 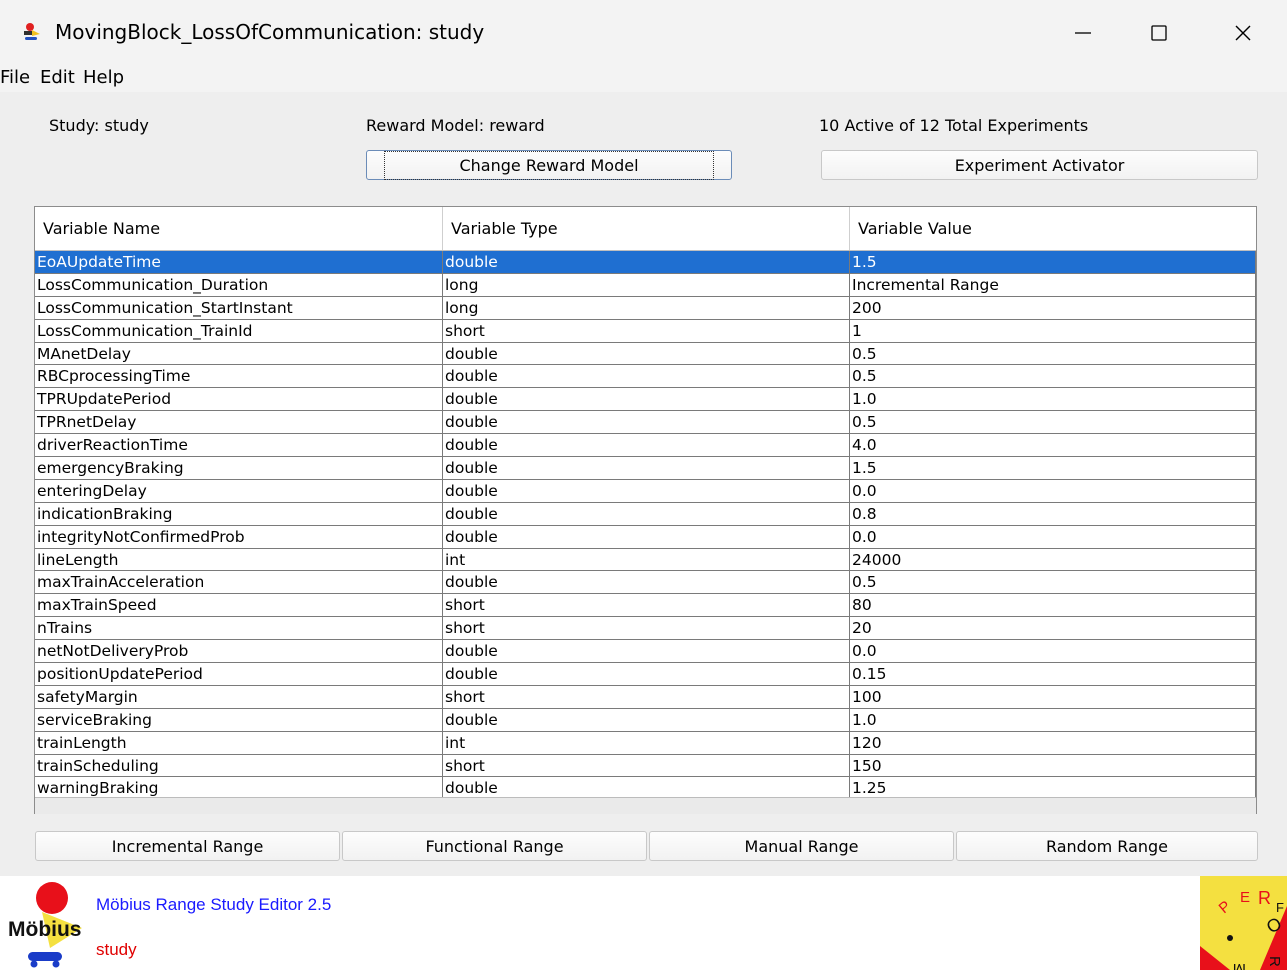 I want to click on manual-range-button: Manual Range, so click(x=801, y=846).